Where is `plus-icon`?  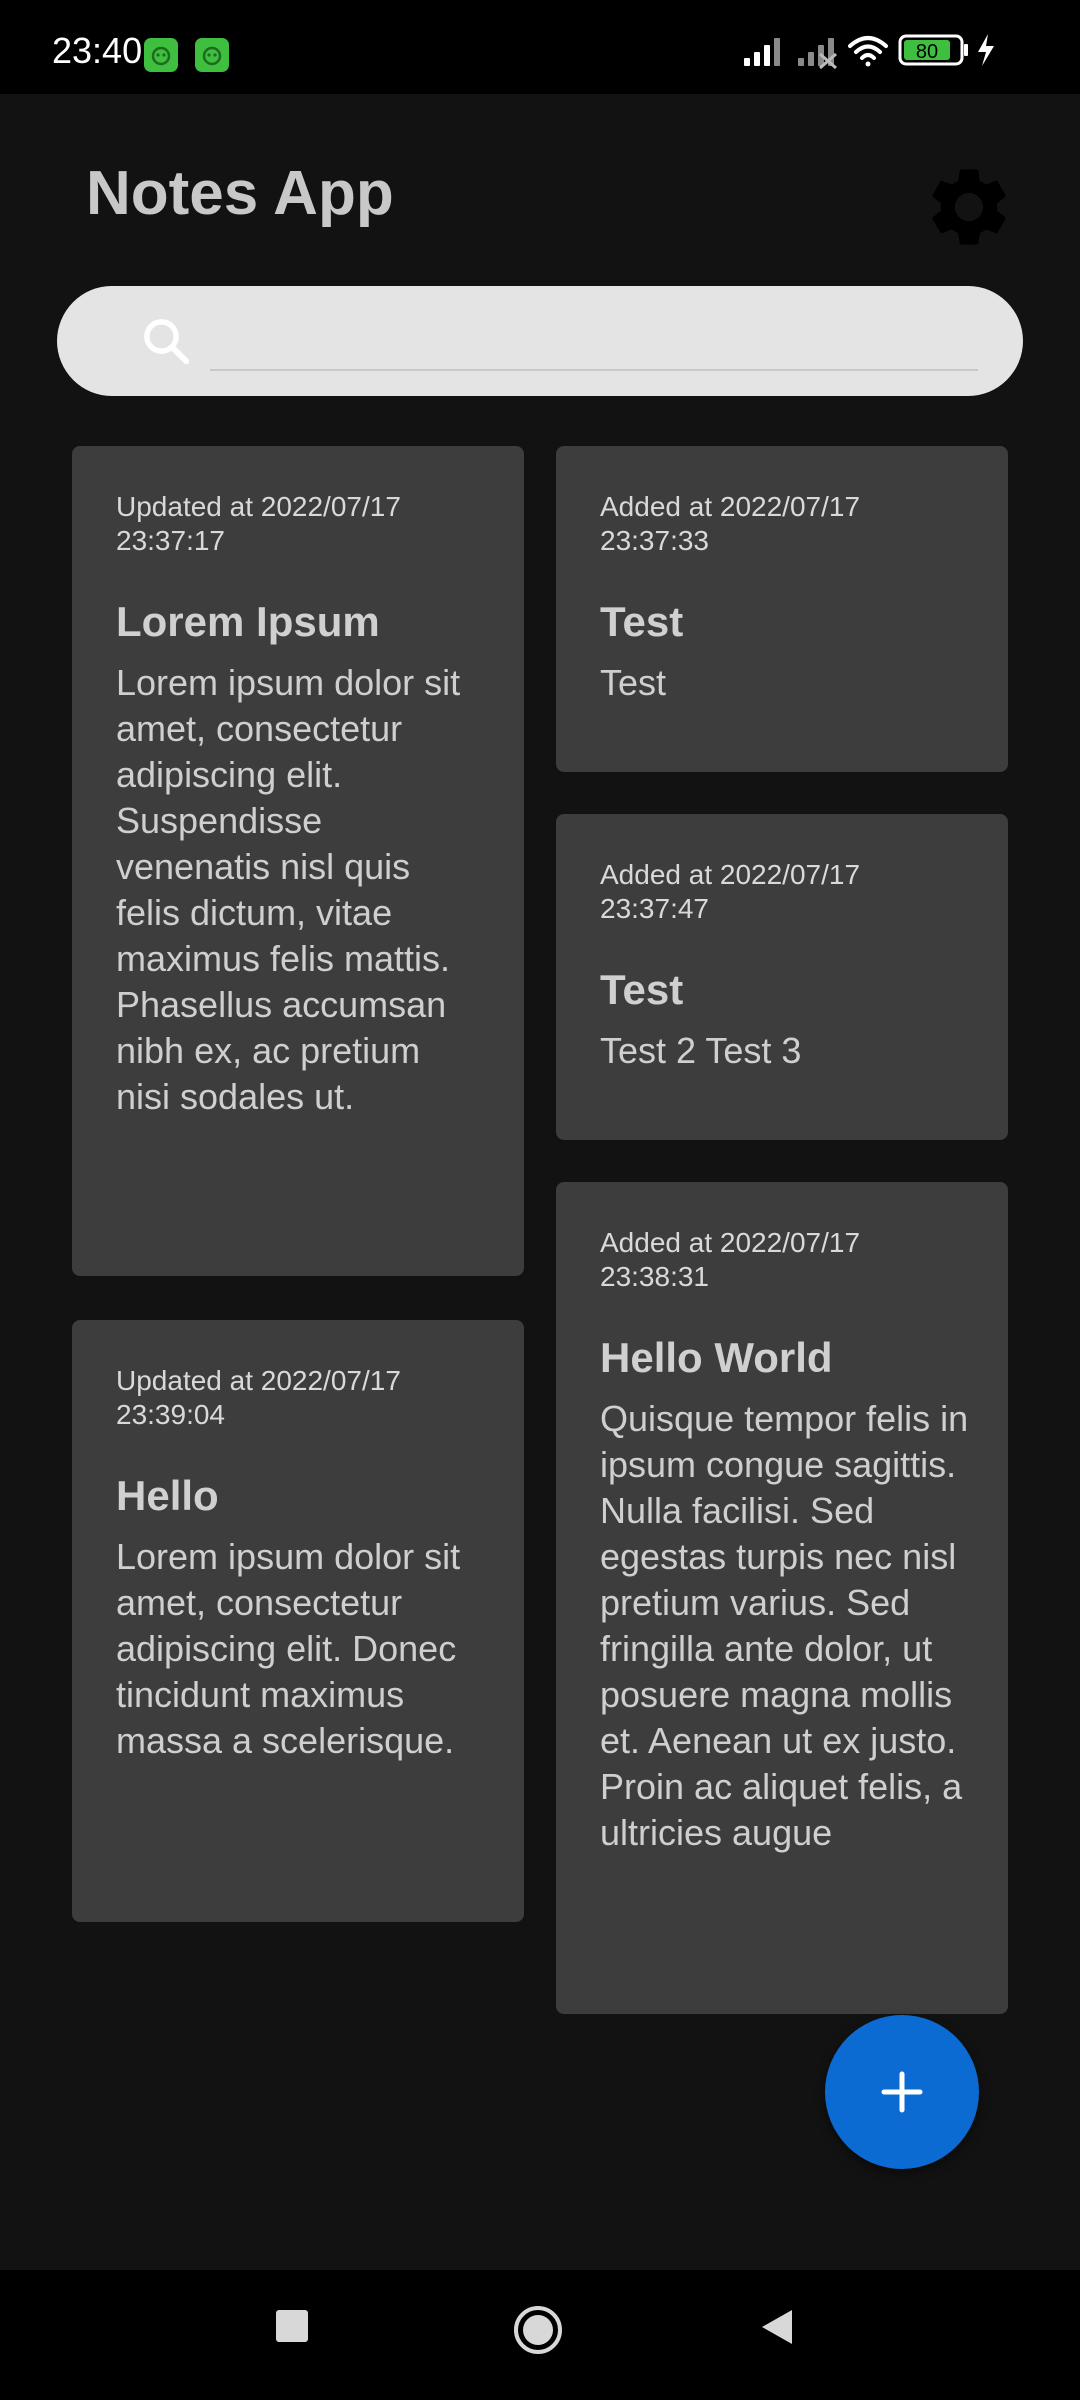
plus-icon is located at coordinates (902, 2092).